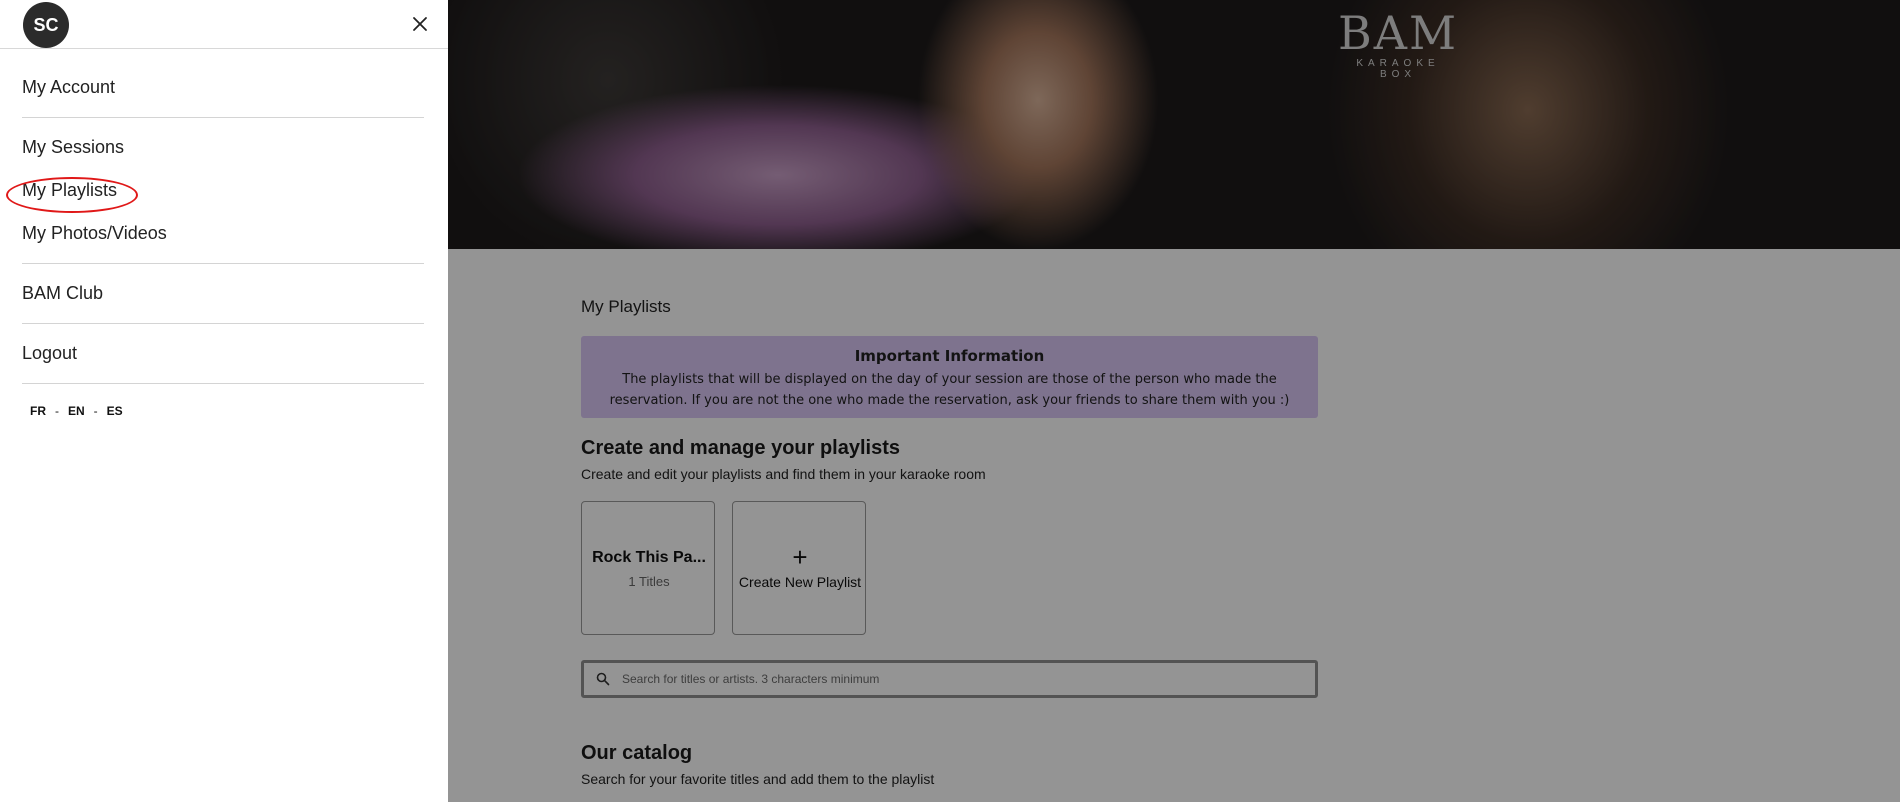 The image size is (1900, 802). What do you see at coordinates (420, 24) in the screenshot?
I see `close-icon` at bounding box center [420, 24].